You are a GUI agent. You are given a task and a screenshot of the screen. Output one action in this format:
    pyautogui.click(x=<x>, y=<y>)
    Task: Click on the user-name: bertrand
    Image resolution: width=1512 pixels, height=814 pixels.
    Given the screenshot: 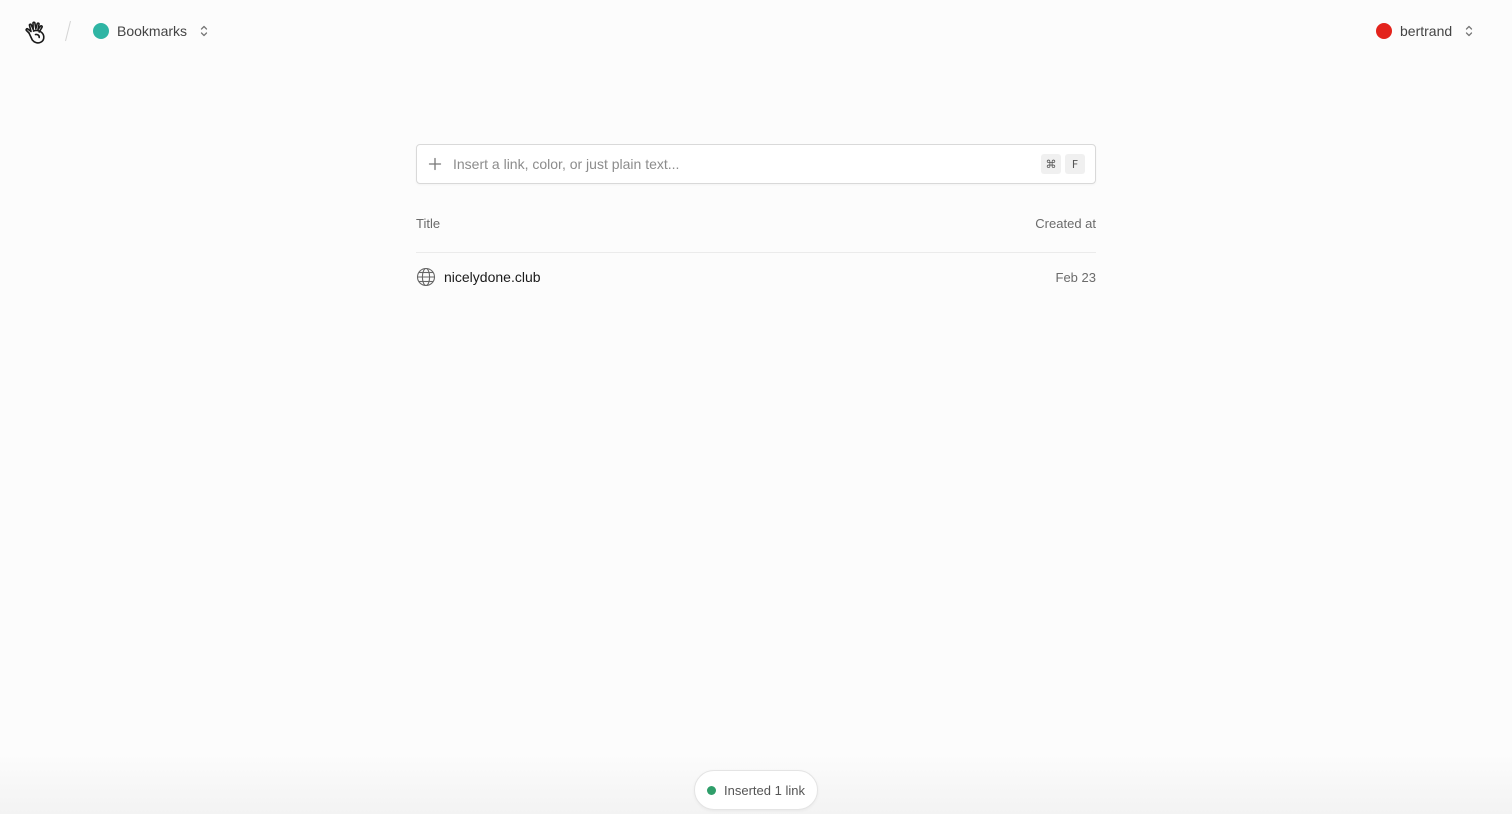 What is the action you would take?
    pyautogui.click(x=1426, y=31)
    